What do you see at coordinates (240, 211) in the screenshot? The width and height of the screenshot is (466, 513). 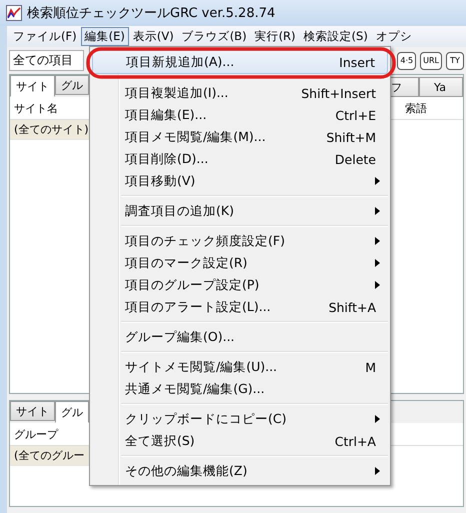 I see `menu-item: 調査項目の追加(K)` at bounding box center [240, 211].